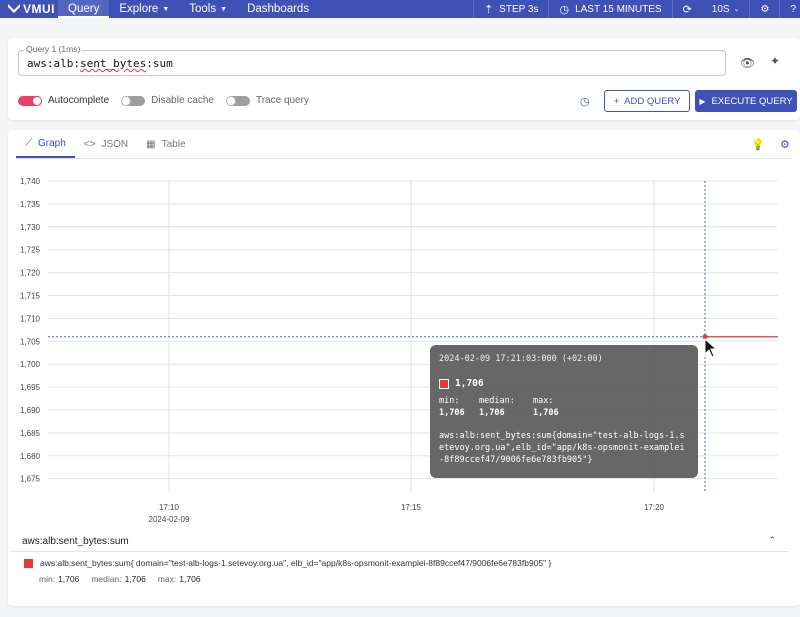 The image size is (800, 617). What do you see at coordinates (182, 100) in the screenshot?
I see `disable-cache-label: Disable cache` at bounding box center [182, 100].